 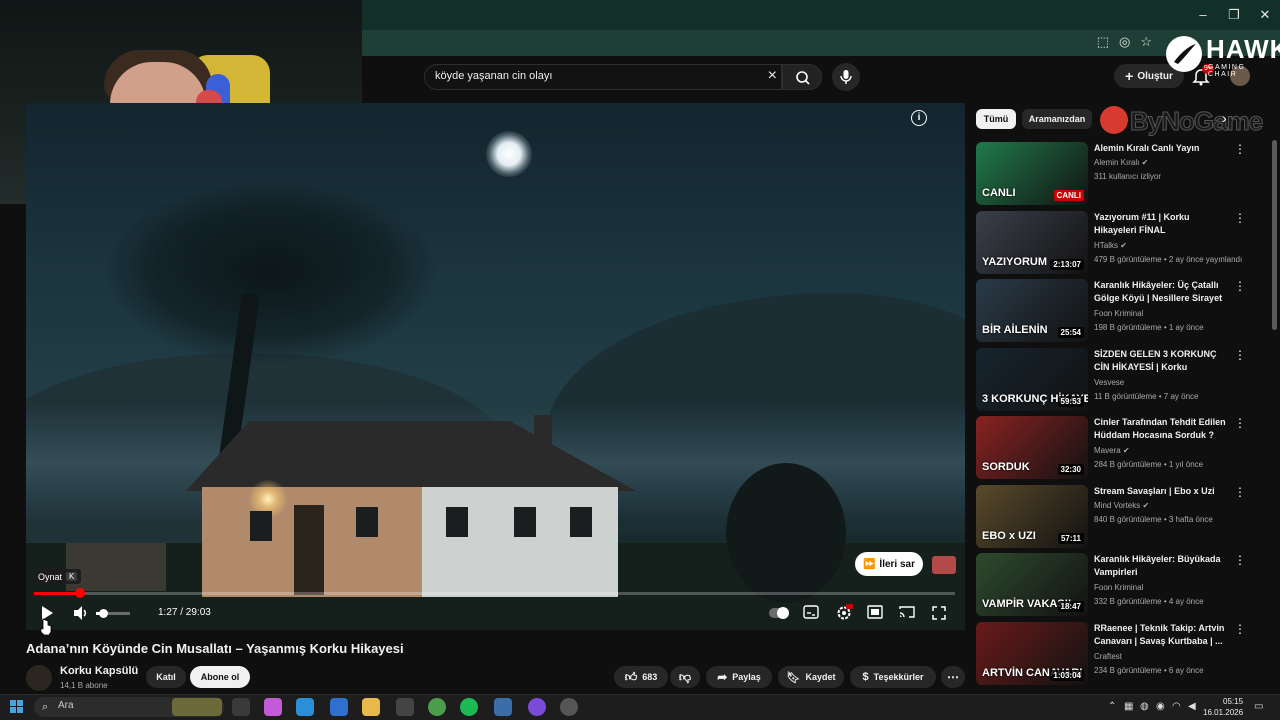 What do you see at coordinates (1032, 516) in the screenshot?
I see `recommendation-thumbnail: EBO x UZI 57:11` at bounding box center [1032, 516].